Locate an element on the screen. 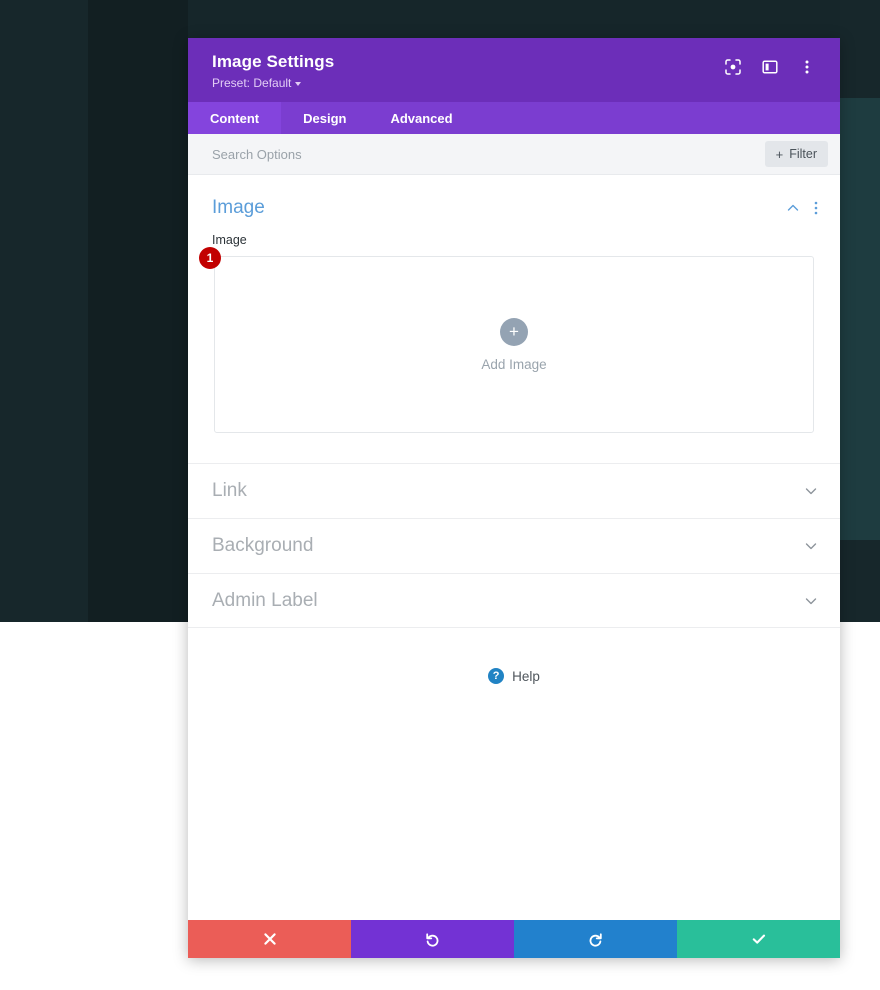 This screenshot has height=990, width=880. modal-footer is located at coordinates (514, 939).